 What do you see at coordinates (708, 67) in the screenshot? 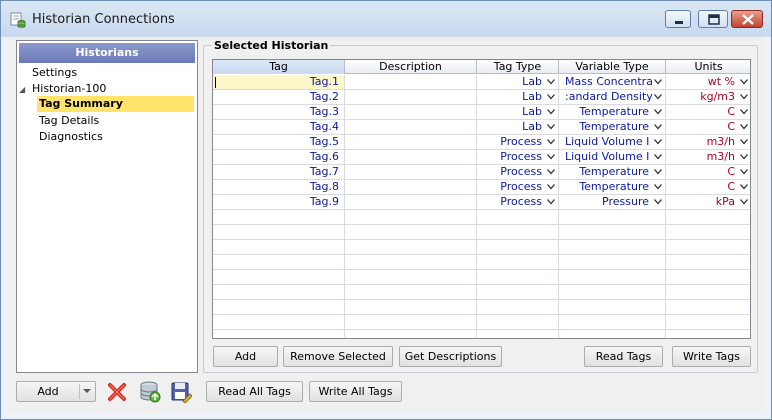
I see `column-header-units: Units` at bounding box center [708, 67].